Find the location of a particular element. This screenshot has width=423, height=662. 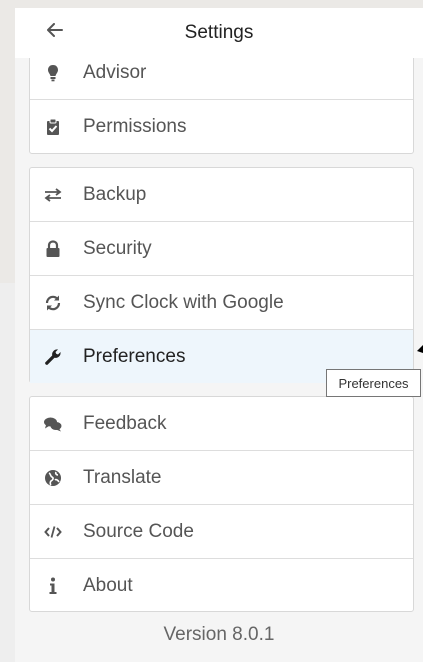

menu-item-translate: Translate is located at coordinates (221, 478).